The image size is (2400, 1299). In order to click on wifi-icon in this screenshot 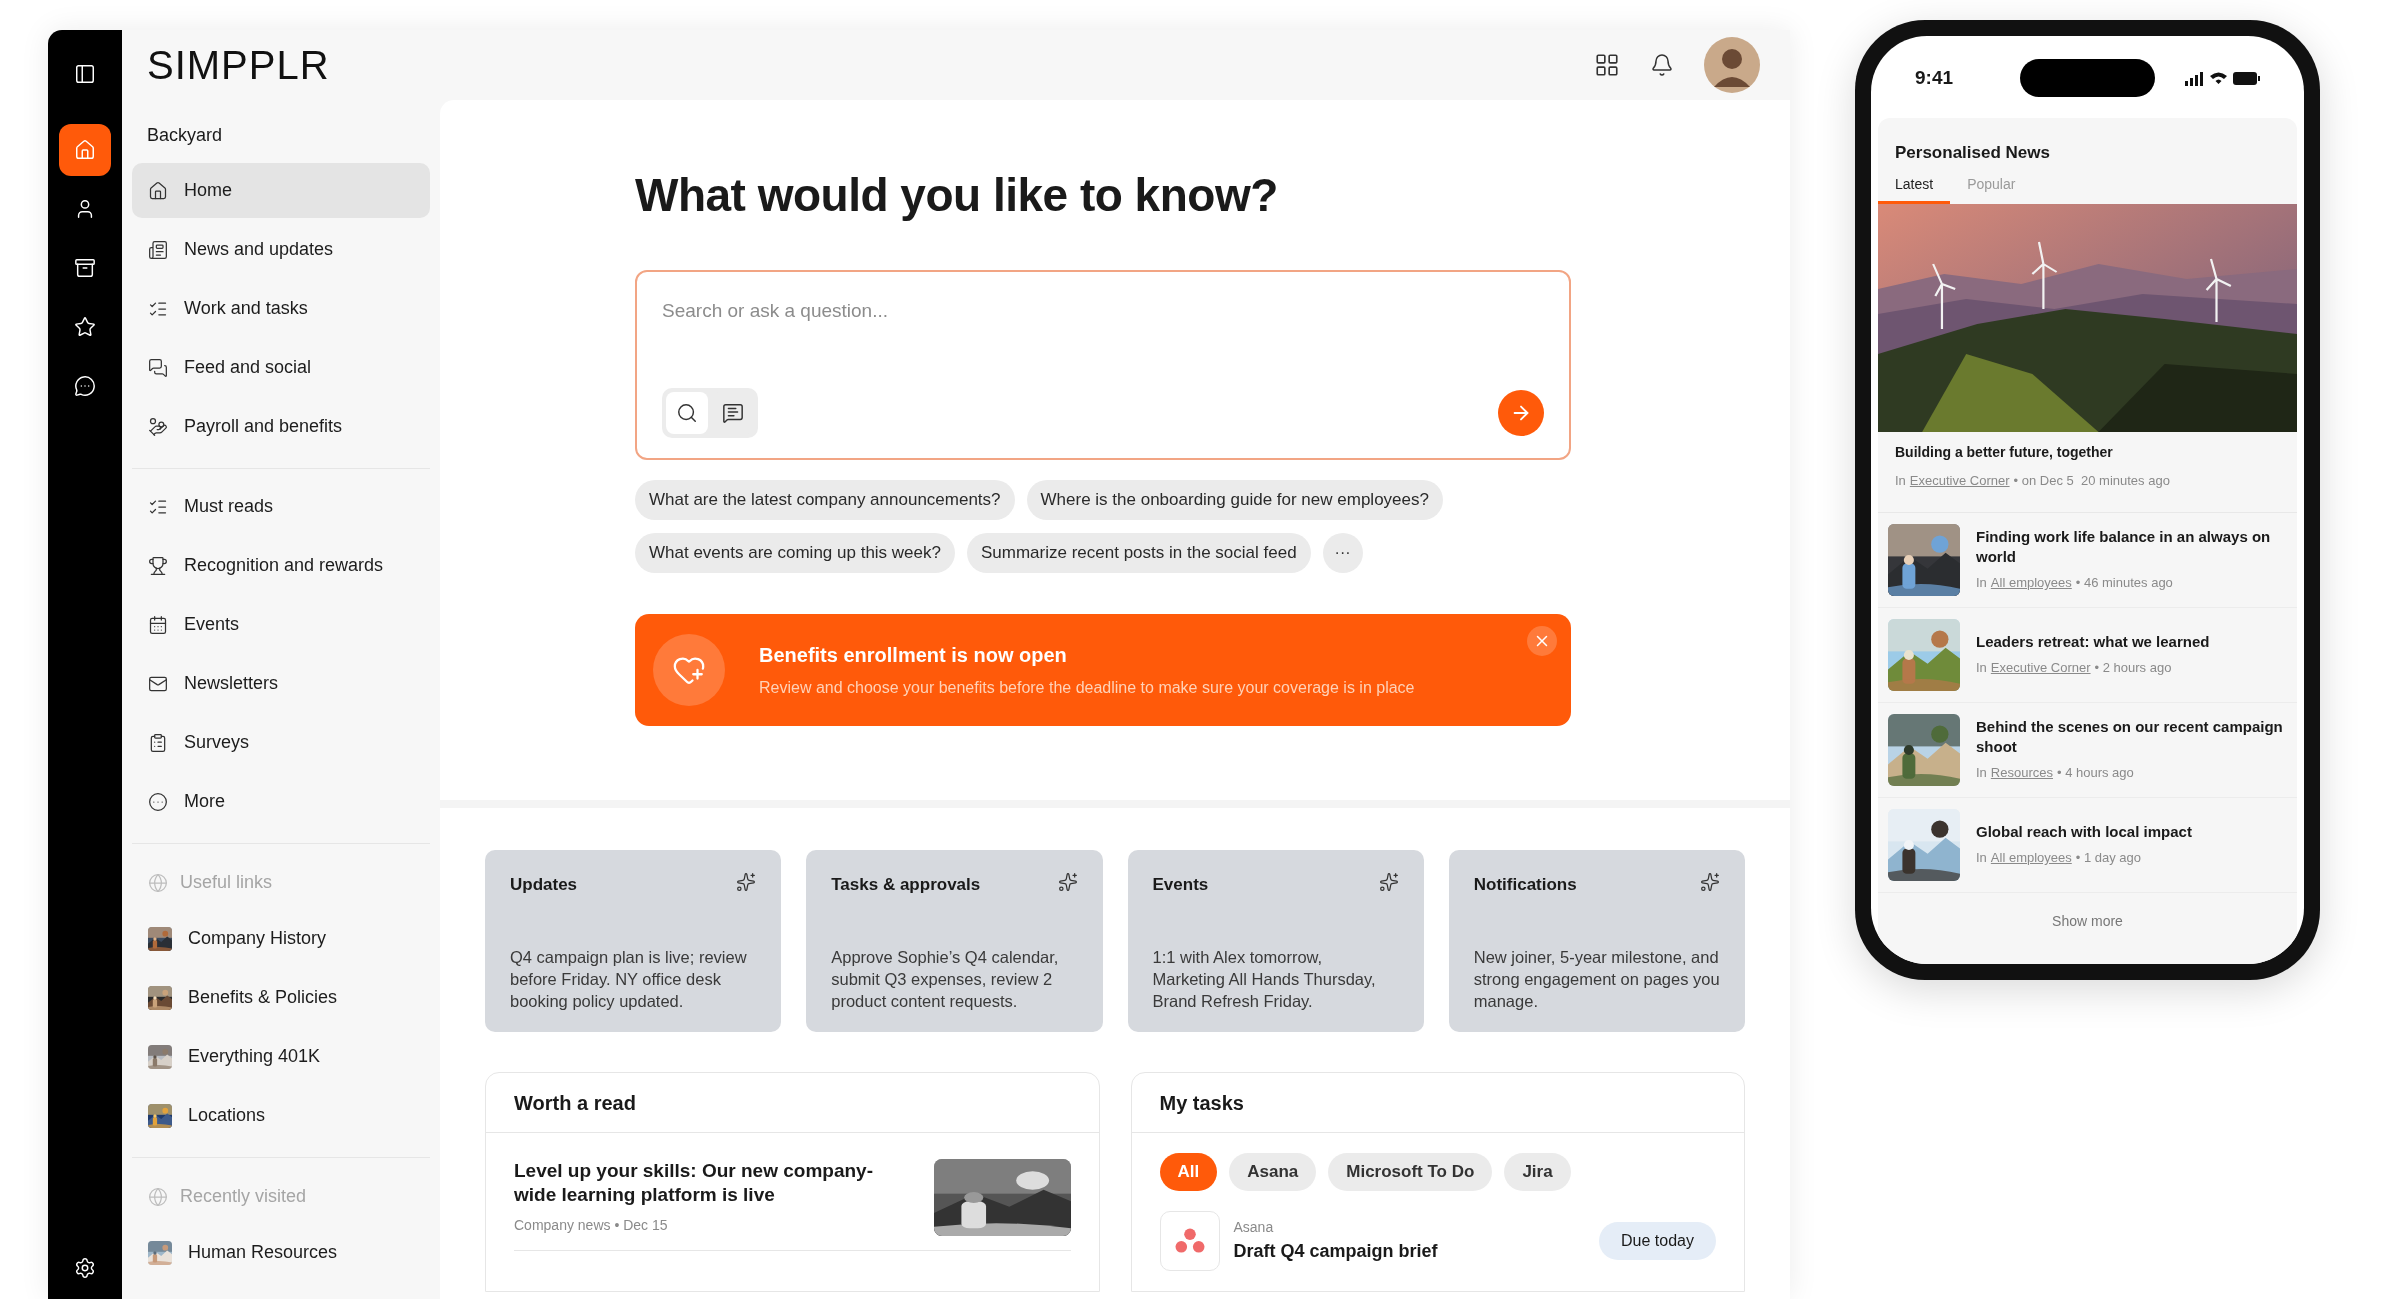, I will do `click(2218, 78)`.